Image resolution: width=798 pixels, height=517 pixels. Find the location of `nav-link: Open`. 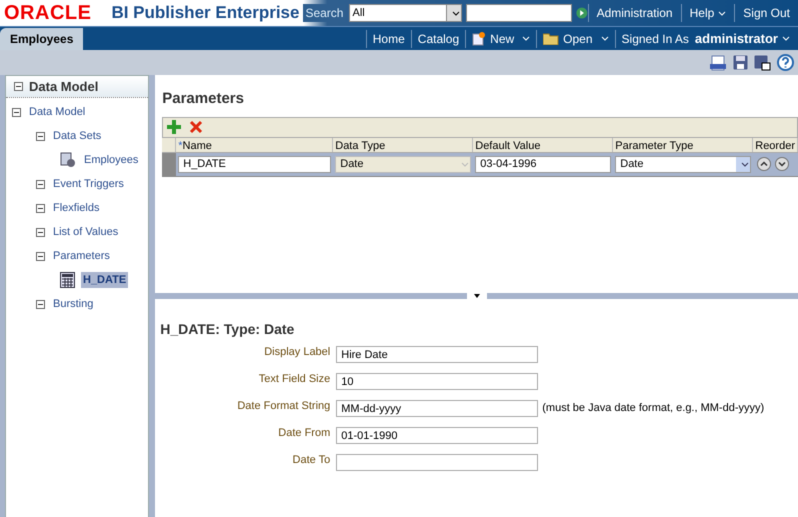

nav-link: Open is located at coordinates (575, 39).